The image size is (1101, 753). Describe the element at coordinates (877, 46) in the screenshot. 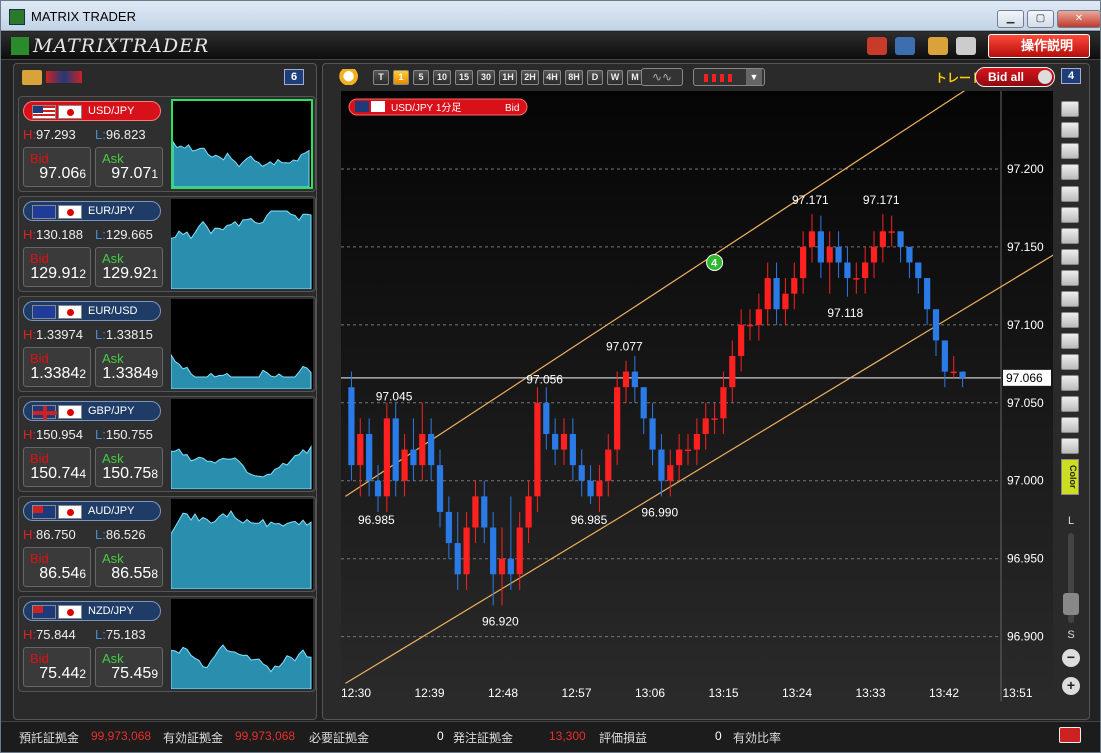

I see `briefcase-icon` at that location.